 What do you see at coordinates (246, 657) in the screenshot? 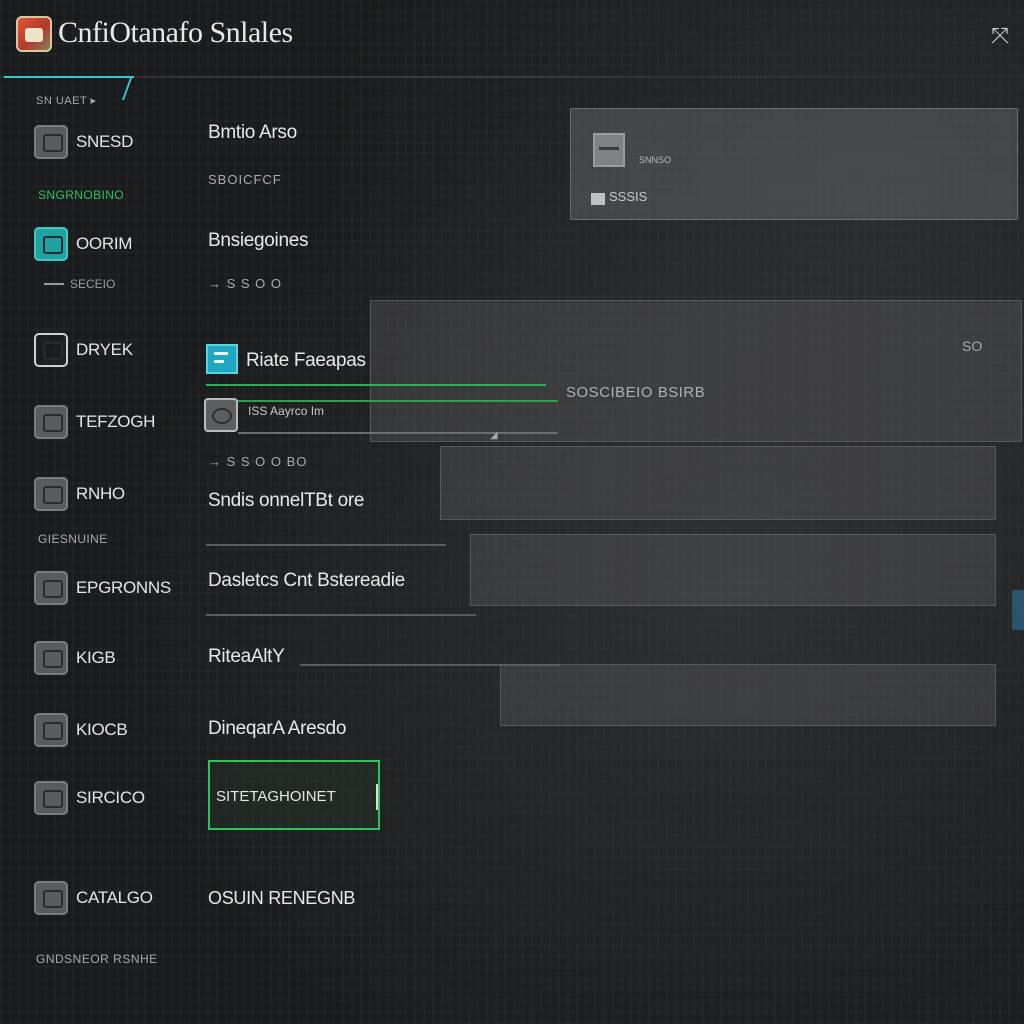
I see `row-title: RiteaAltY` at bounding box center [246, 657].